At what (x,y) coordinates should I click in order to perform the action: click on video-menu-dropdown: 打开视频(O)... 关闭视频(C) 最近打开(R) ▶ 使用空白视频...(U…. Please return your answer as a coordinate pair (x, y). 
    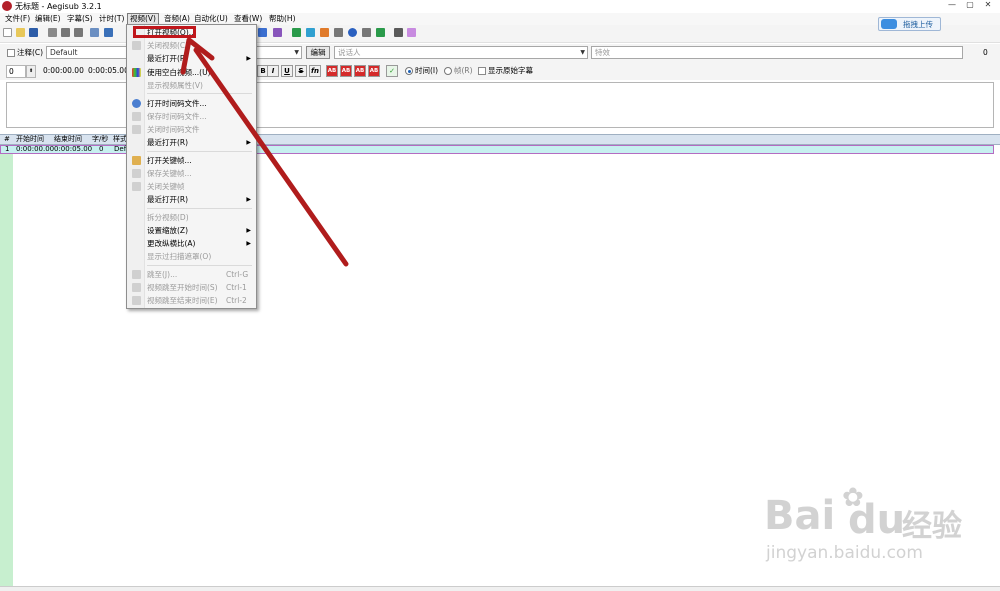
    Looking at the image, I should click on (191, 166).